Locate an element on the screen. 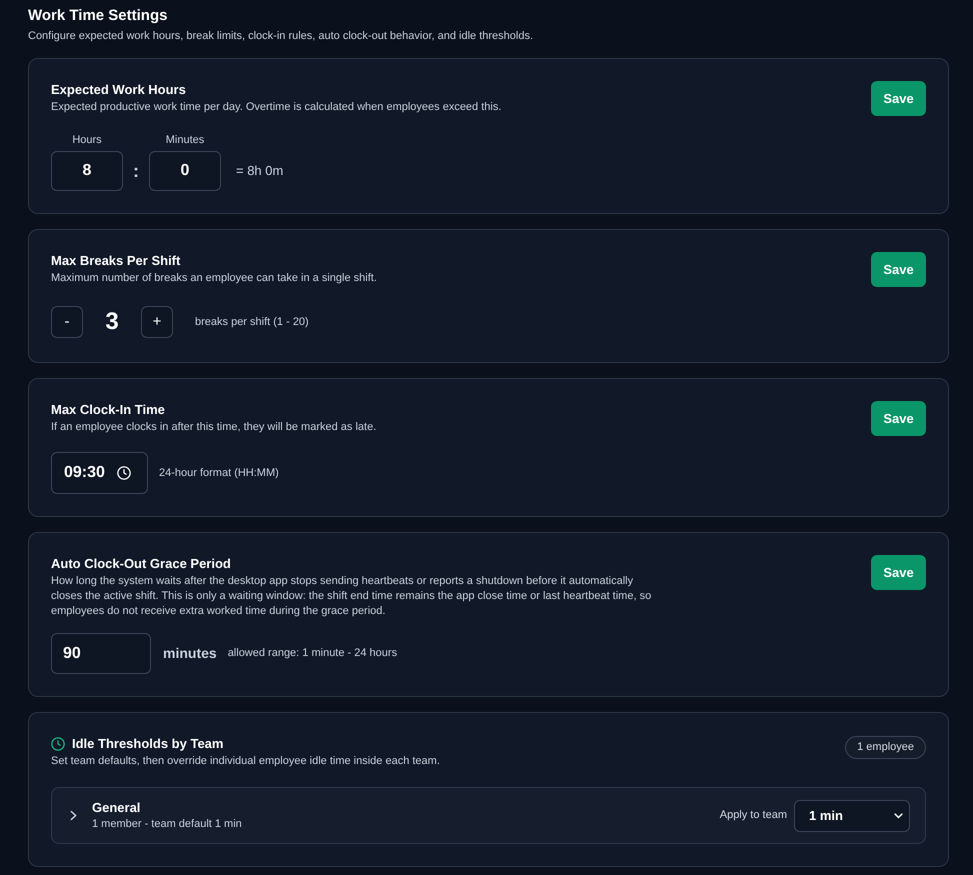 Image resolution: width=973 pixels, height=875 pixels. field-label: Hours is located at coordinates (87, 140).